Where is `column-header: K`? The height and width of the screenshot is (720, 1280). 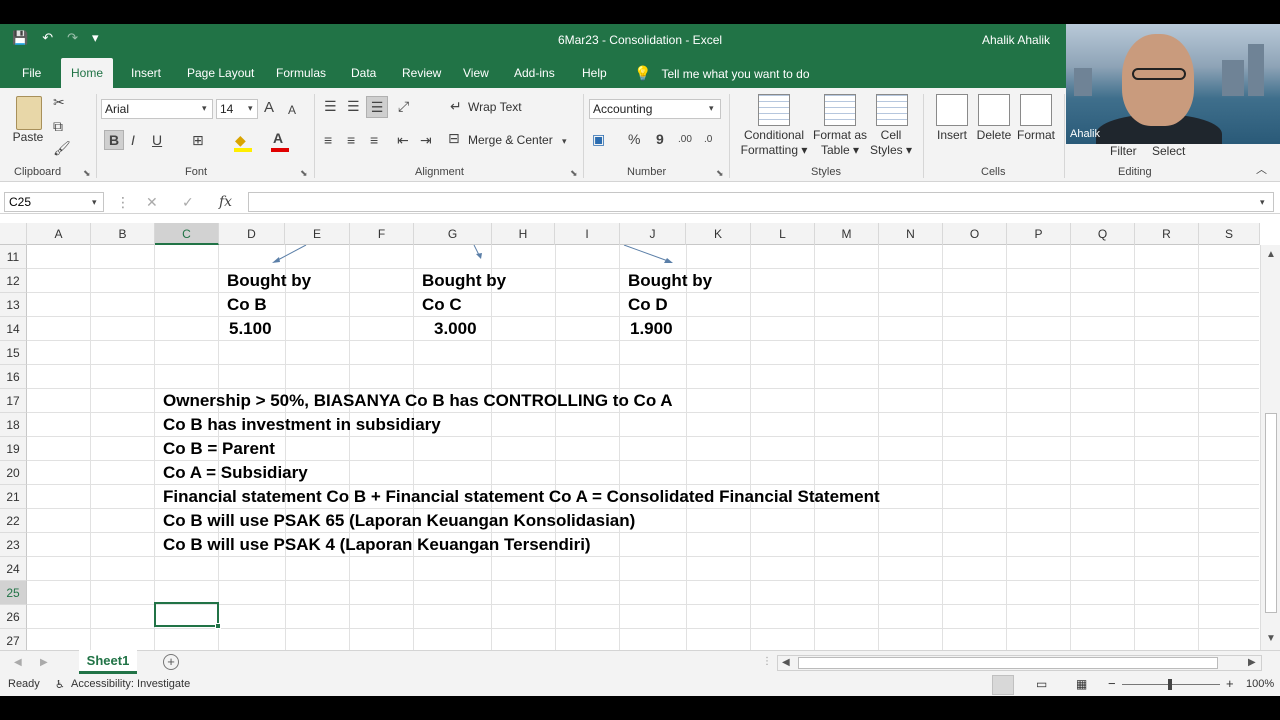 column-header: K is located at coordinates (718, 234).